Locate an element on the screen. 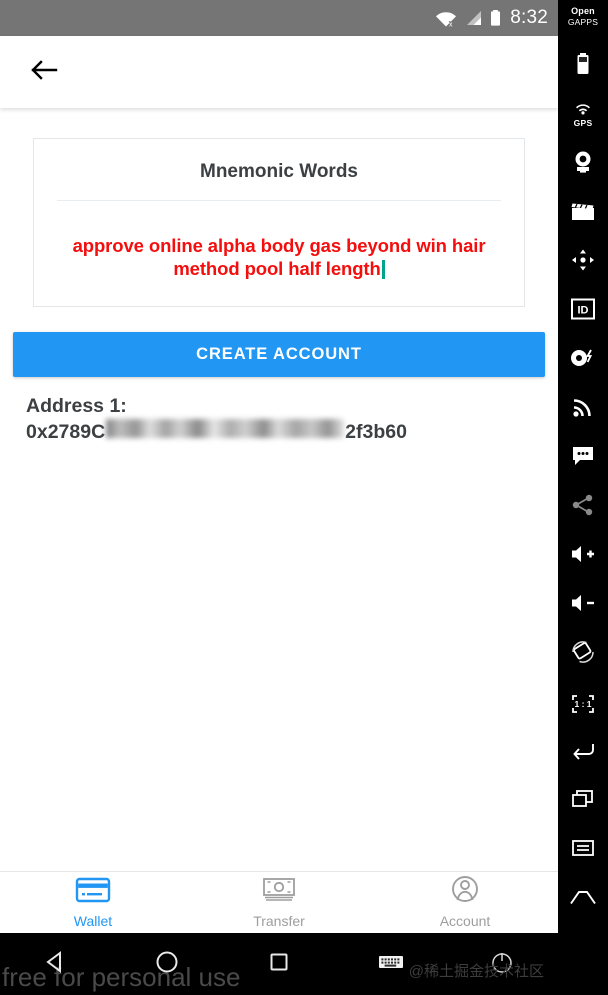 Image resolution: width=608 pixels, height=995 pixels. address-prefix: 0x2789C is located at coordinates (66, 432).